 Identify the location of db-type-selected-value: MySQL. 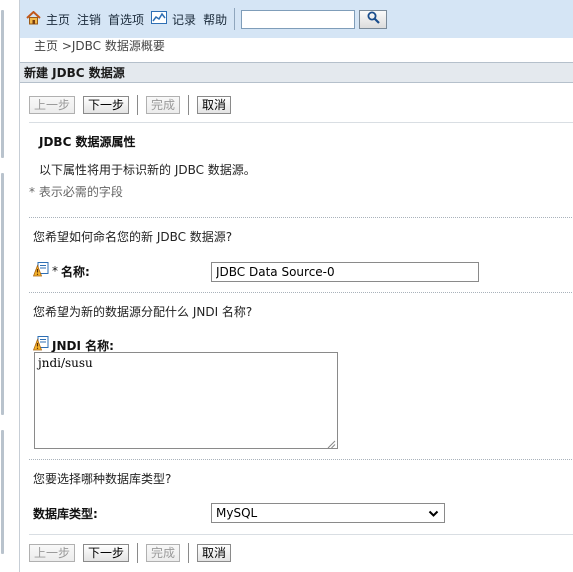
(237, 513).